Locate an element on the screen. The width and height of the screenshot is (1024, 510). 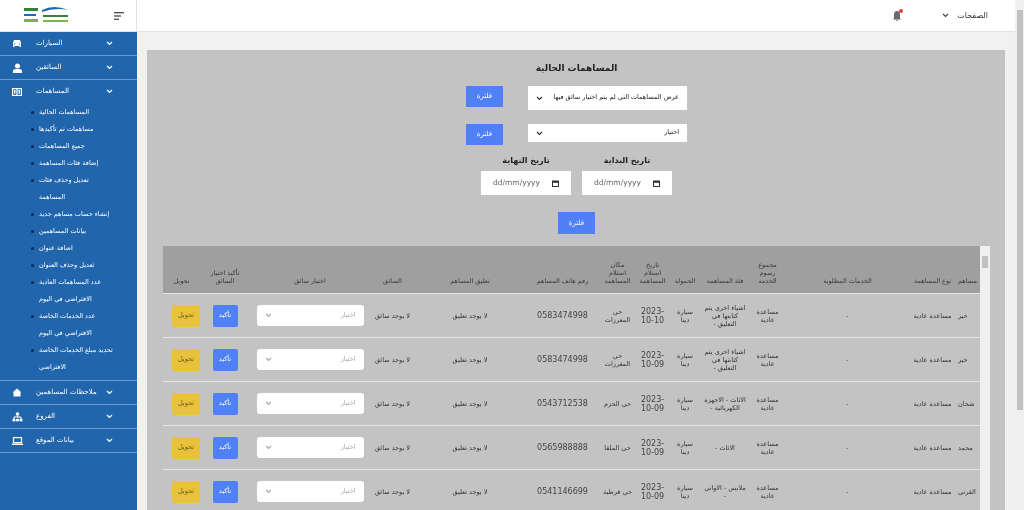
book-icon is located at coordinates (17, 91).